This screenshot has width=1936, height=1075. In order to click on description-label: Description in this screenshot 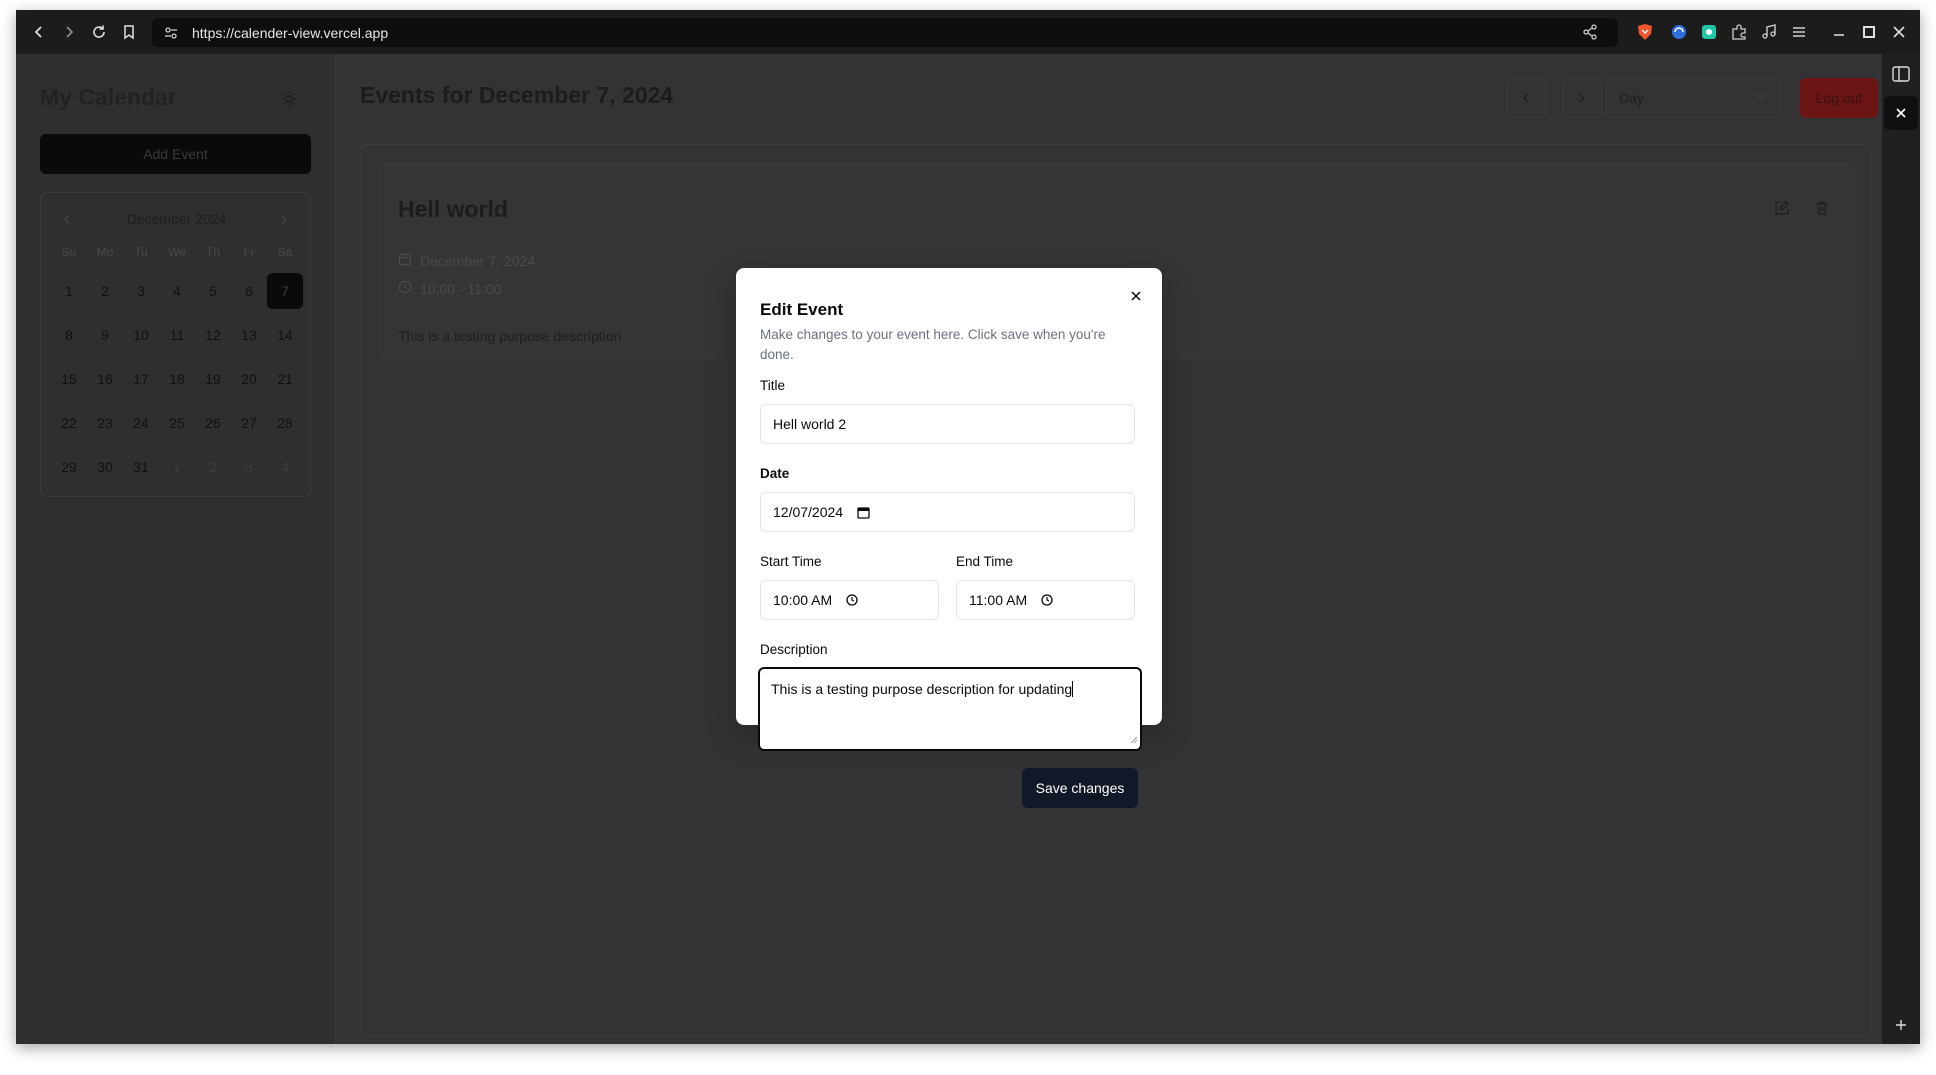, I will do `click(794, 649)`.